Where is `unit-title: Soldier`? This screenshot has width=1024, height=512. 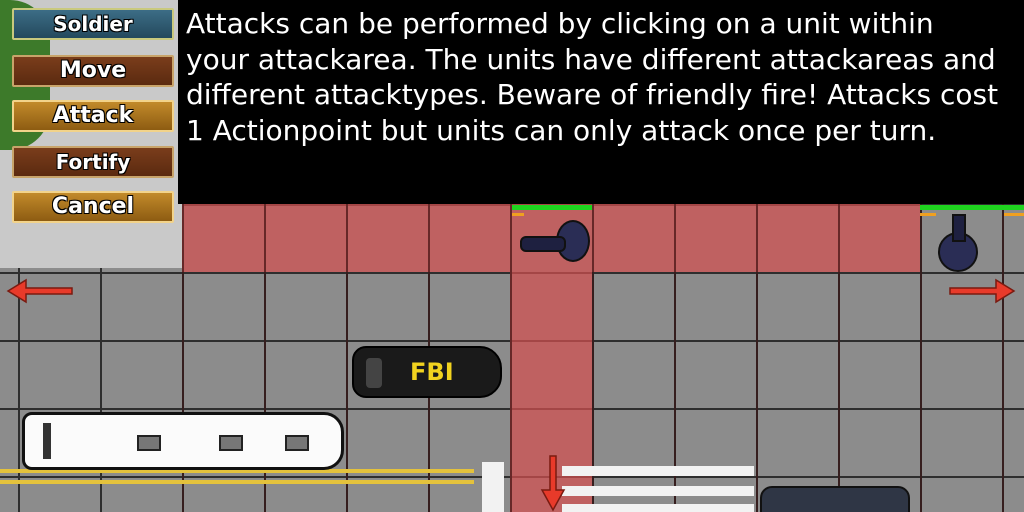 unit-title: Soldier is located at coordinates (93, 24).